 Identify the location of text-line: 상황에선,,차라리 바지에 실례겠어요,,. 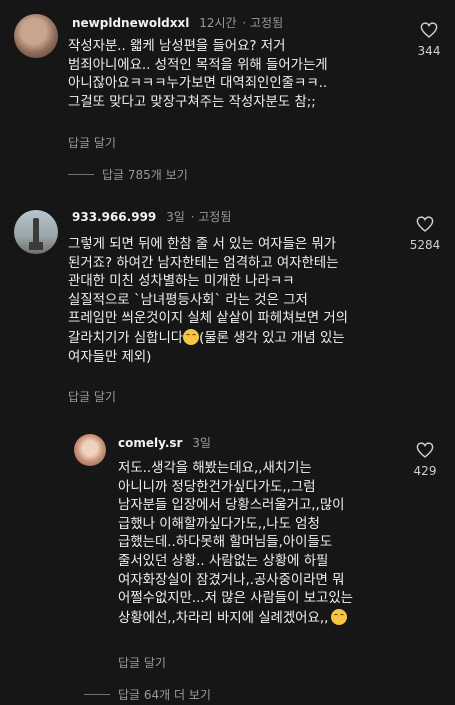
(263, 618).